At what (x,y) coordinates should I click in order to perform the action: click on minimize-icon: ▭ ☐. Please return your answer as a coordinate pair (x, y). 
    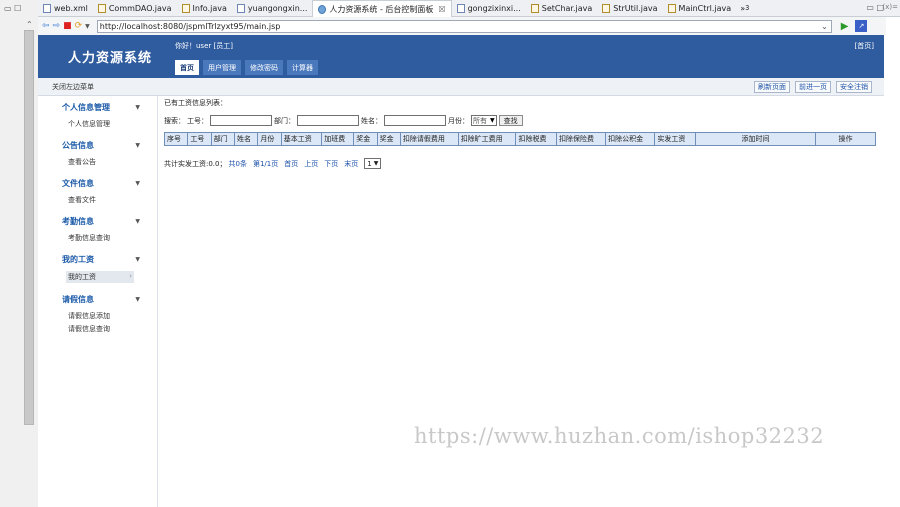
    Looking at the image, I should click on (12, 8).